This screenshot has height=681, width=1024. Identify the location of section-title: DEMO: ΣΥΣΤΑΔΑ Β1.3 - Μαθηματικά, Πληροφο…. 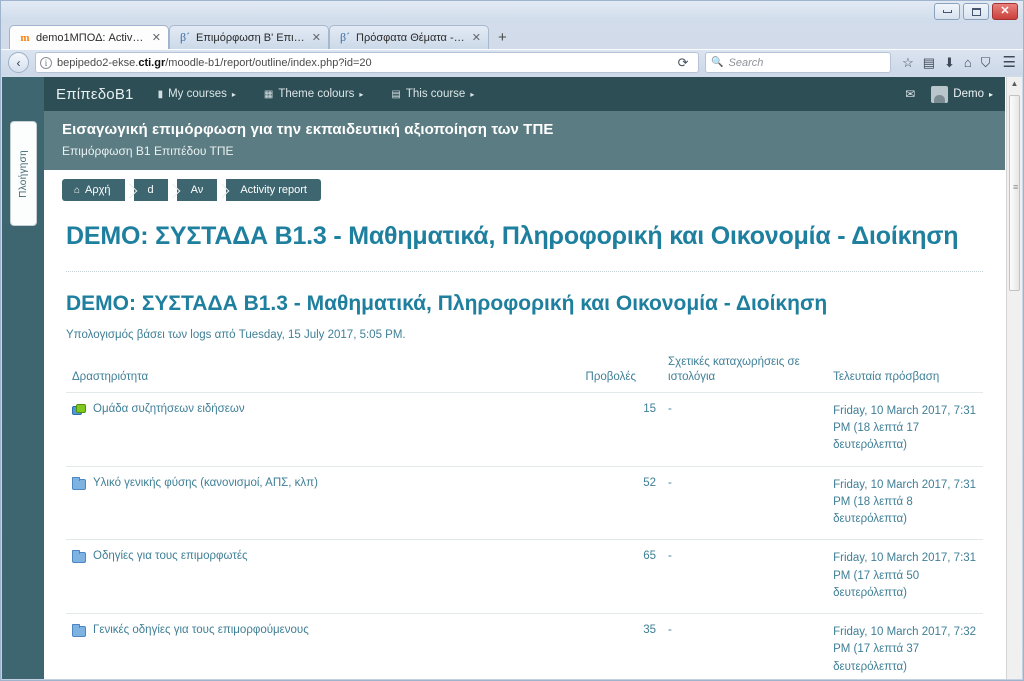
(447, 303).